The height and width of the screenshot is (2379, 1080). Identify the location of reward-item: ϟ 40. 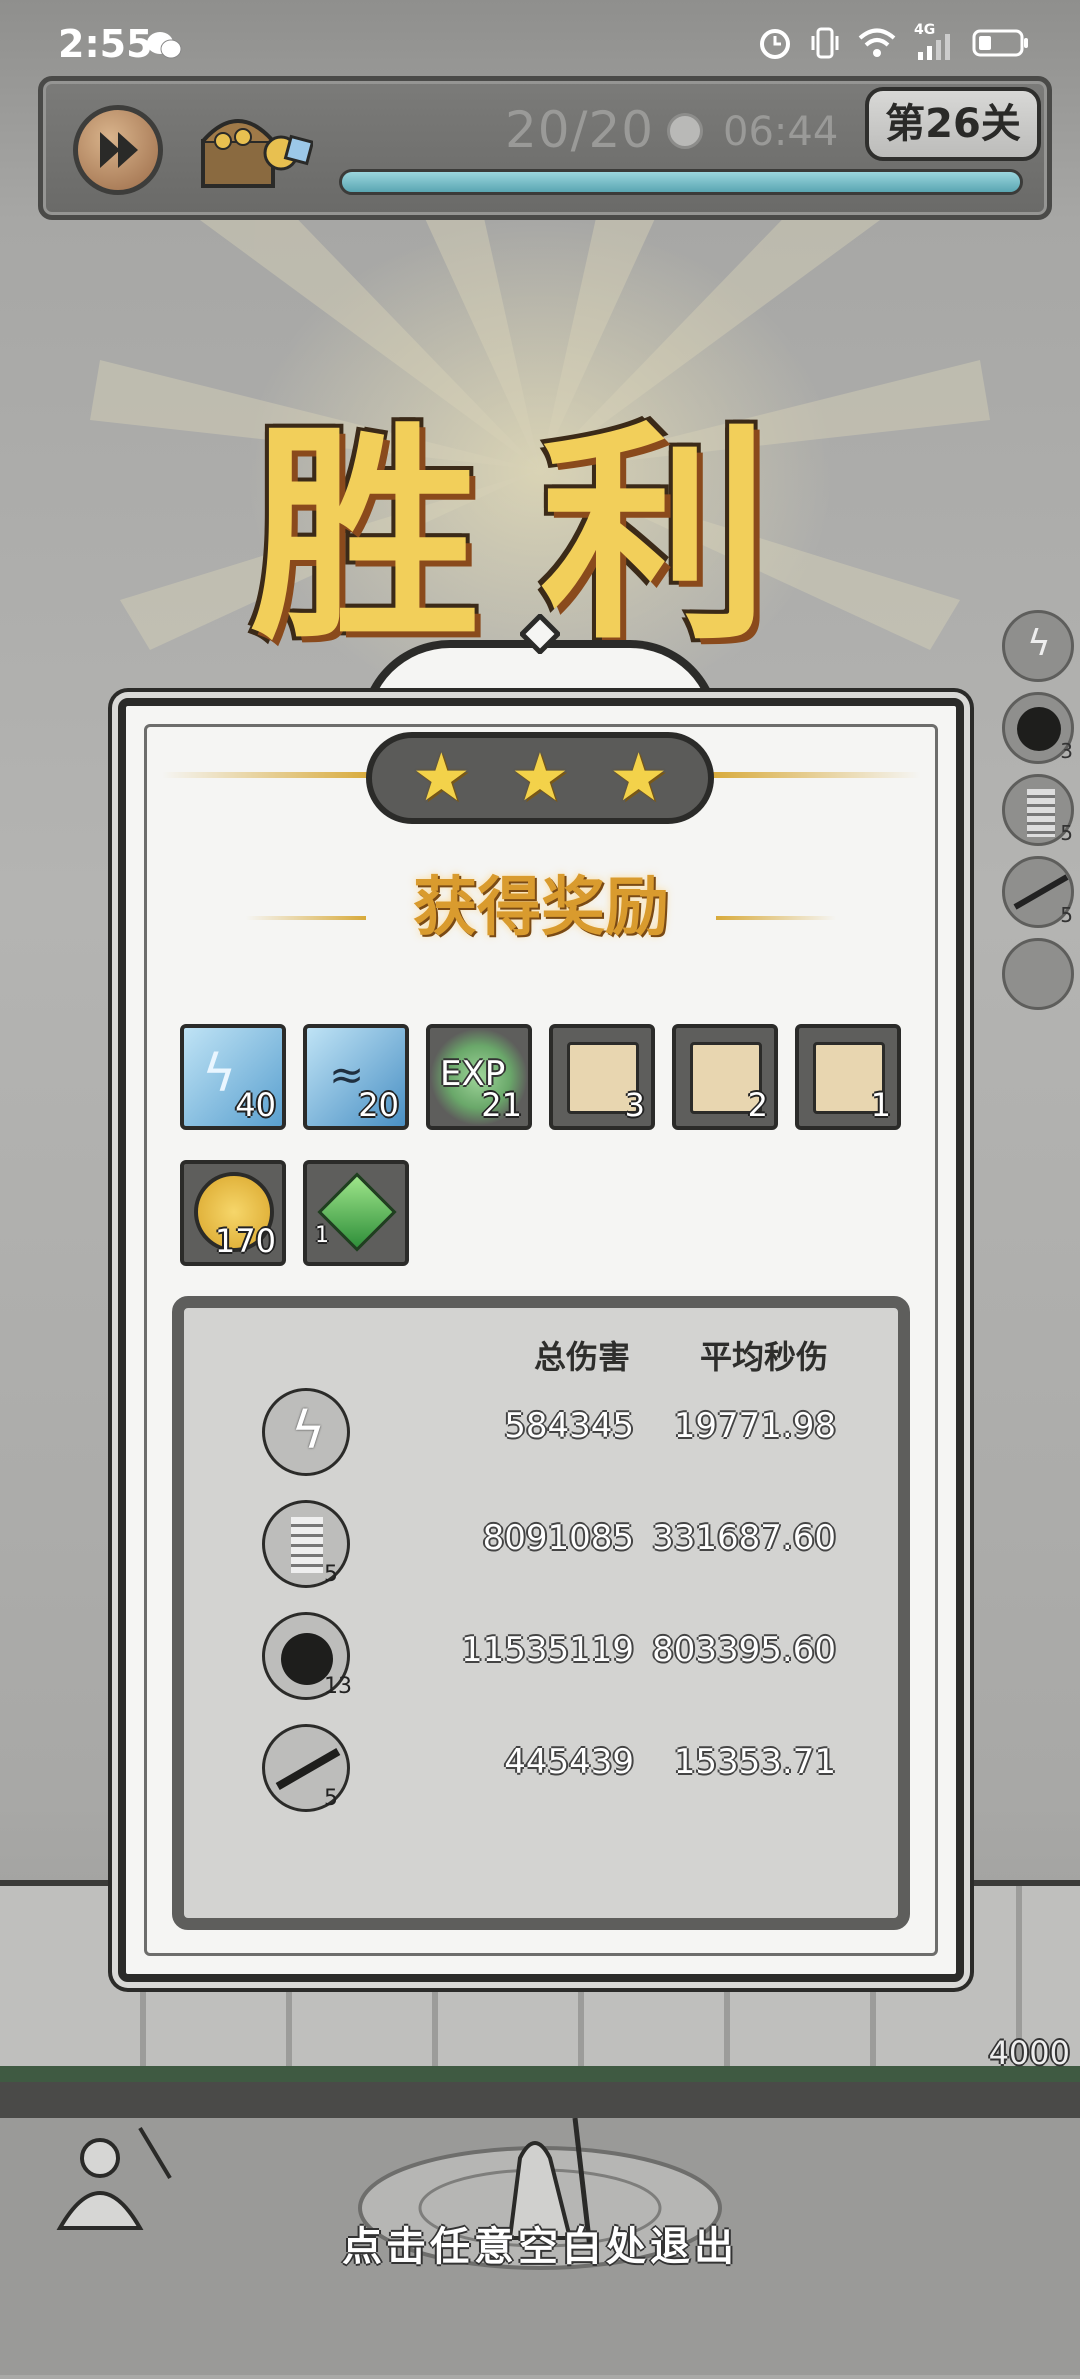
(233, 1077).